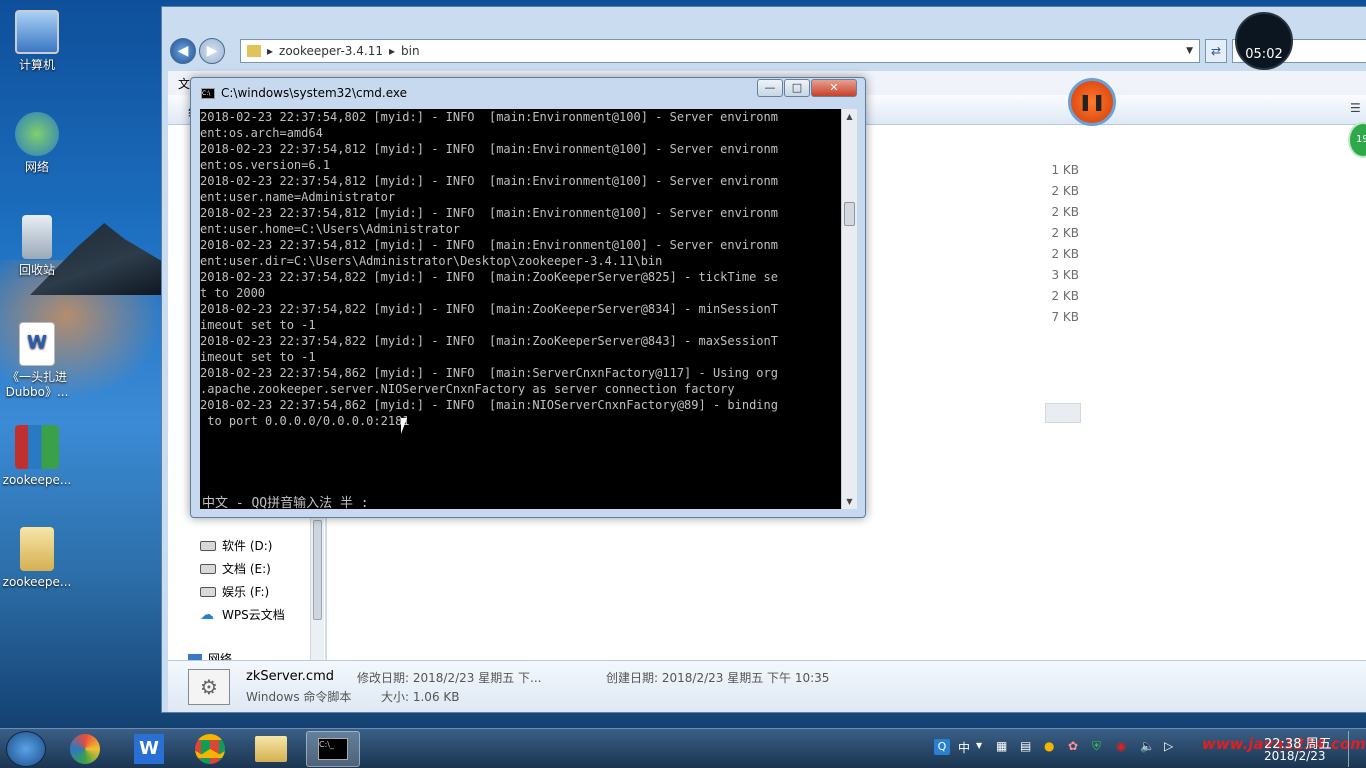 The height and width of the screenshot is (768, 1366). I want to click on pause-recording-button: ❚❚, so click(1092, 102).